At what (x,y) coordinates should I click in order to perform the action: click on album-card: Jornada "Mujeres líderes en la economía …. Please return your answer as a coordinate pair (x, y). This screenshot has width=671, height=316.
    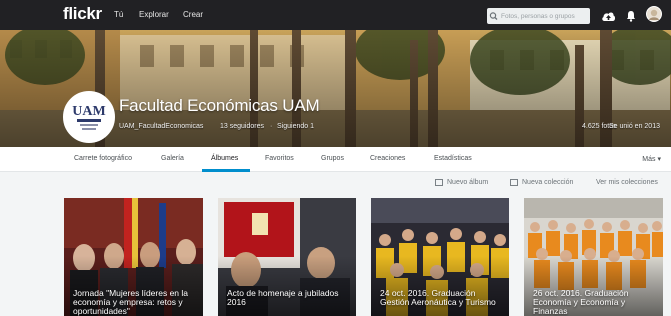
    Looking at the image, I should click on (133, 257).